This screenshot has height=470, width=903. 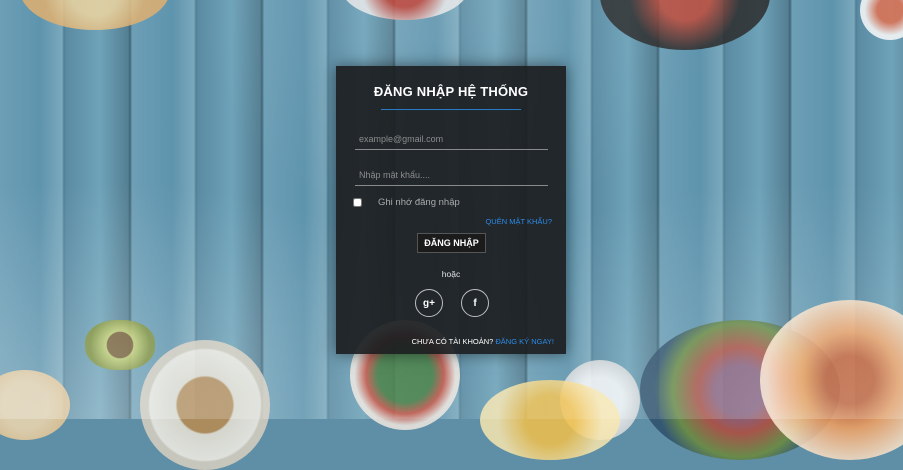 What do you see at coordinates (685, 25) in the screenshot?
I see `top-dish-image` at bounding box center [685, 25].